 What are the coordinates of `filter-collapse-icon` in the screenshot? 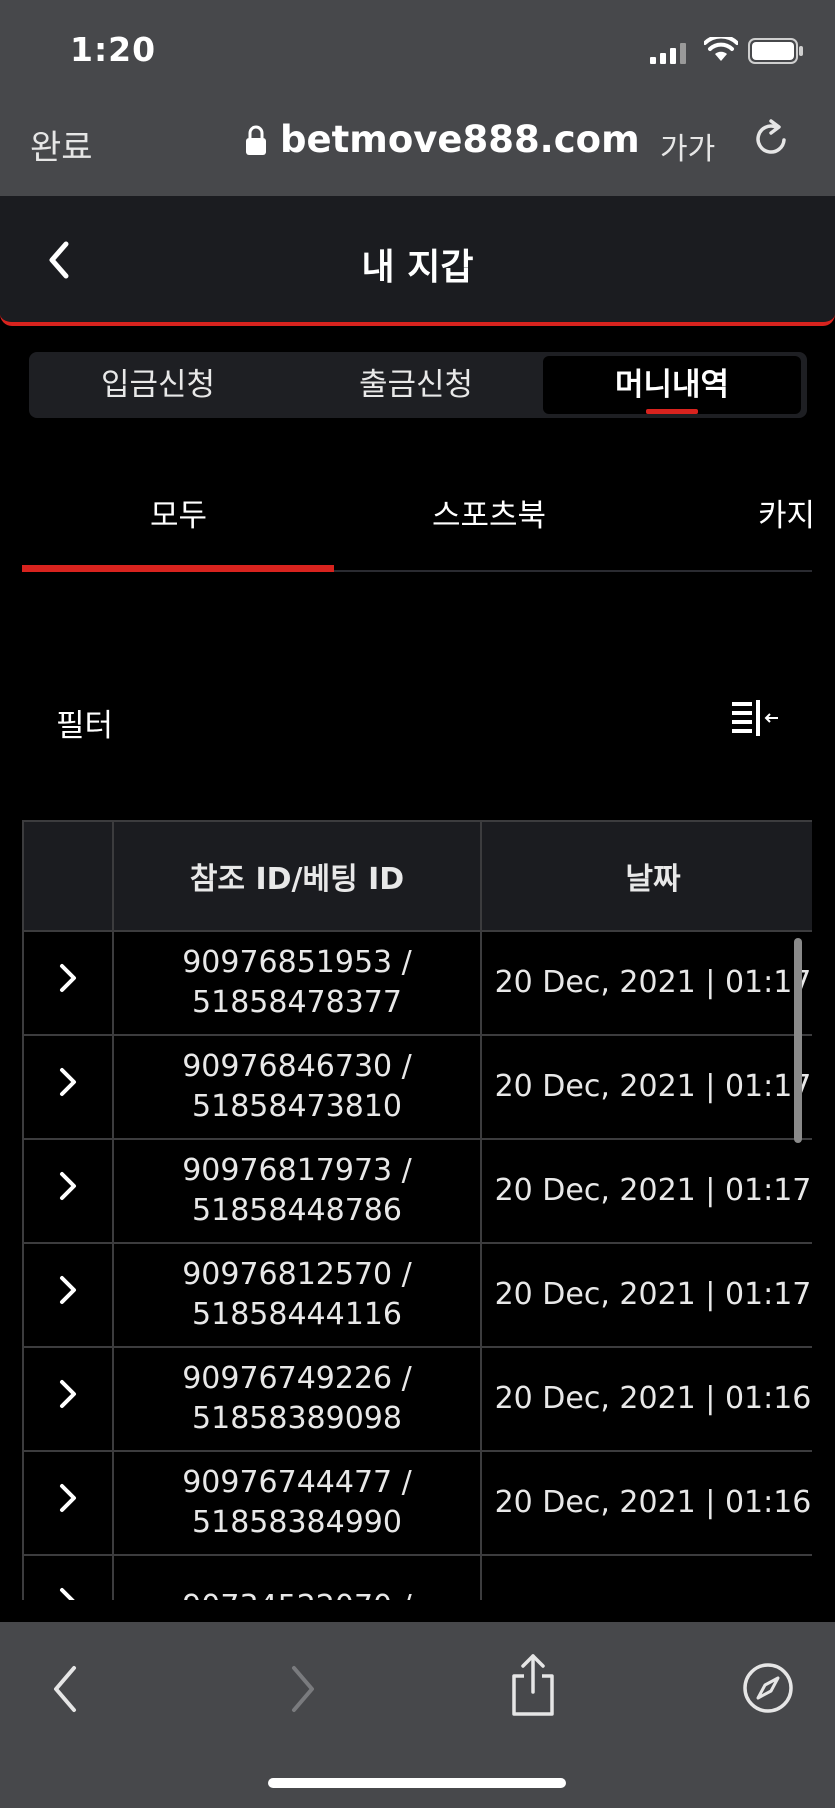 It's located at (756, 719).